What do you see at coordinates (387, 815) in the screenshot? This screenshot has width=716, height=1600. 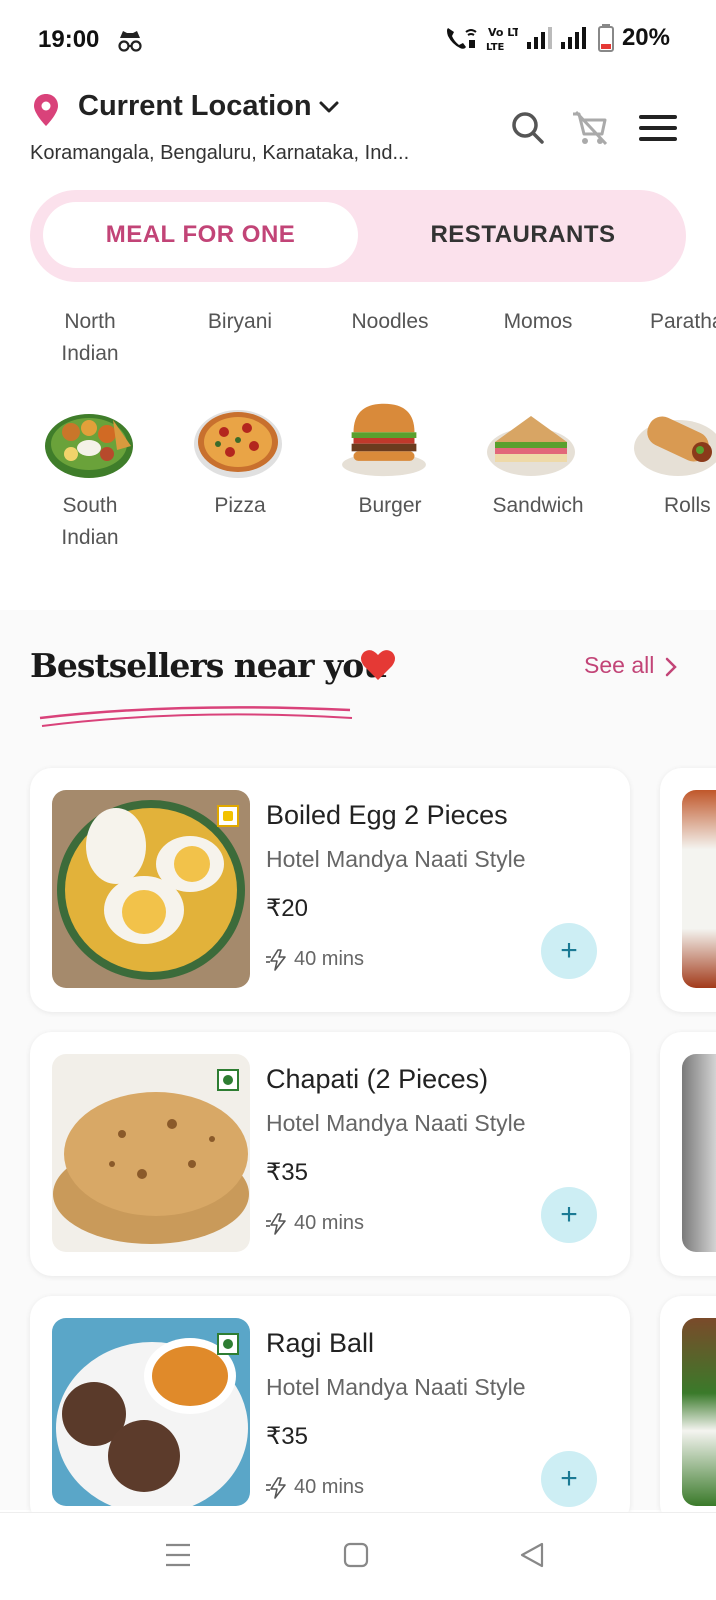 I see `item-name: Boiled Egg 2 Pieces` at bounding box center [387, 815].